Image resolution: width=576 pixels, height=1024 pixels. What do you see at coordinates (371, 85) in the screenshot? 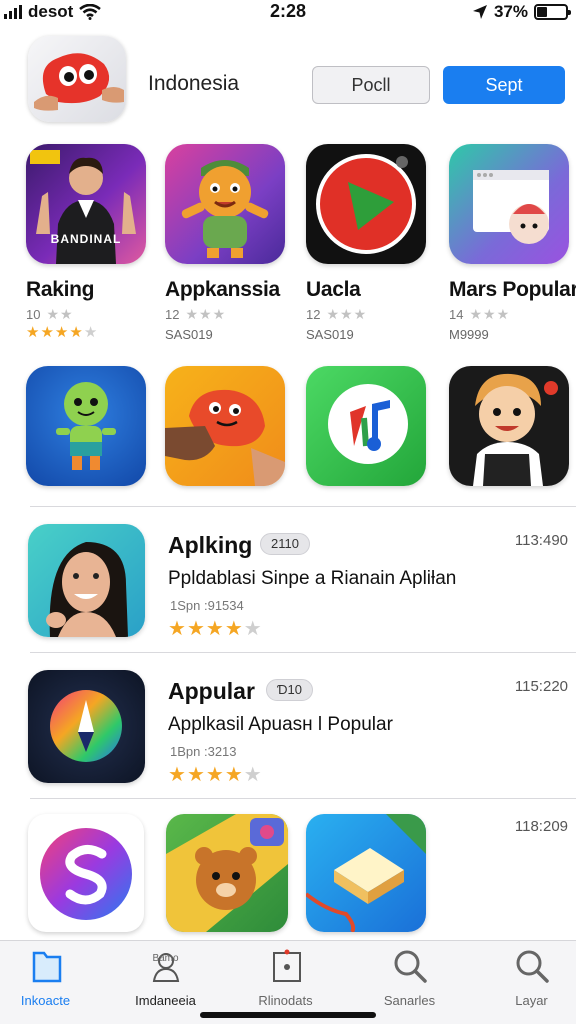
I see `secondary-button: Pocll` at bounding box center [371, 85].